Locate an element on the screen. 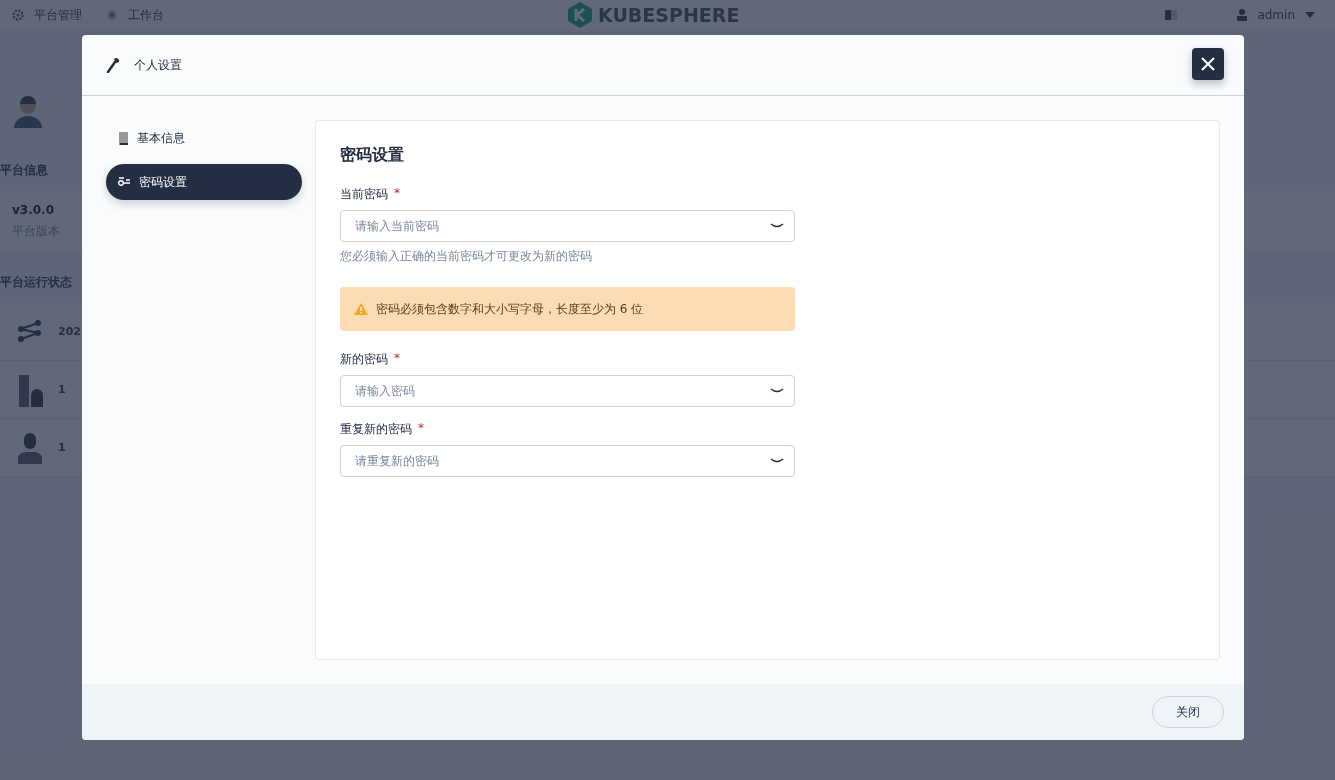 The image size is (1335, 780). password-field: 请重复新的密码 is located at coordinates (567, 461).